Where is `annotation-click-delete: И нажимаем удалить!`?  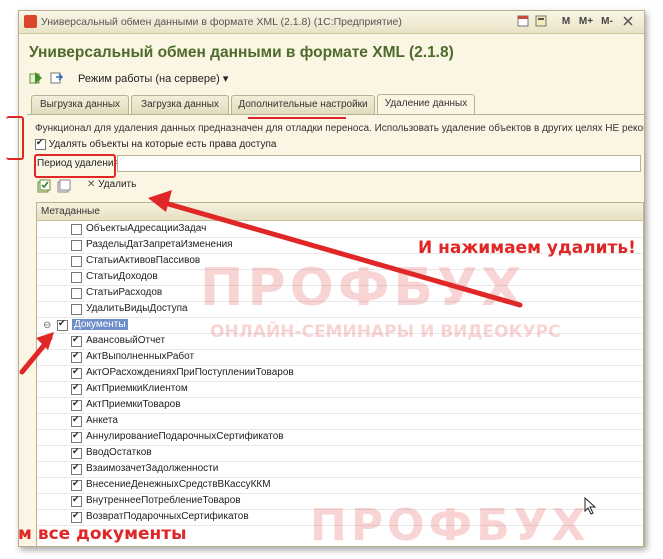 annotation-click-delete: И нажимаем удалить! is located at coordinates (527, 248).